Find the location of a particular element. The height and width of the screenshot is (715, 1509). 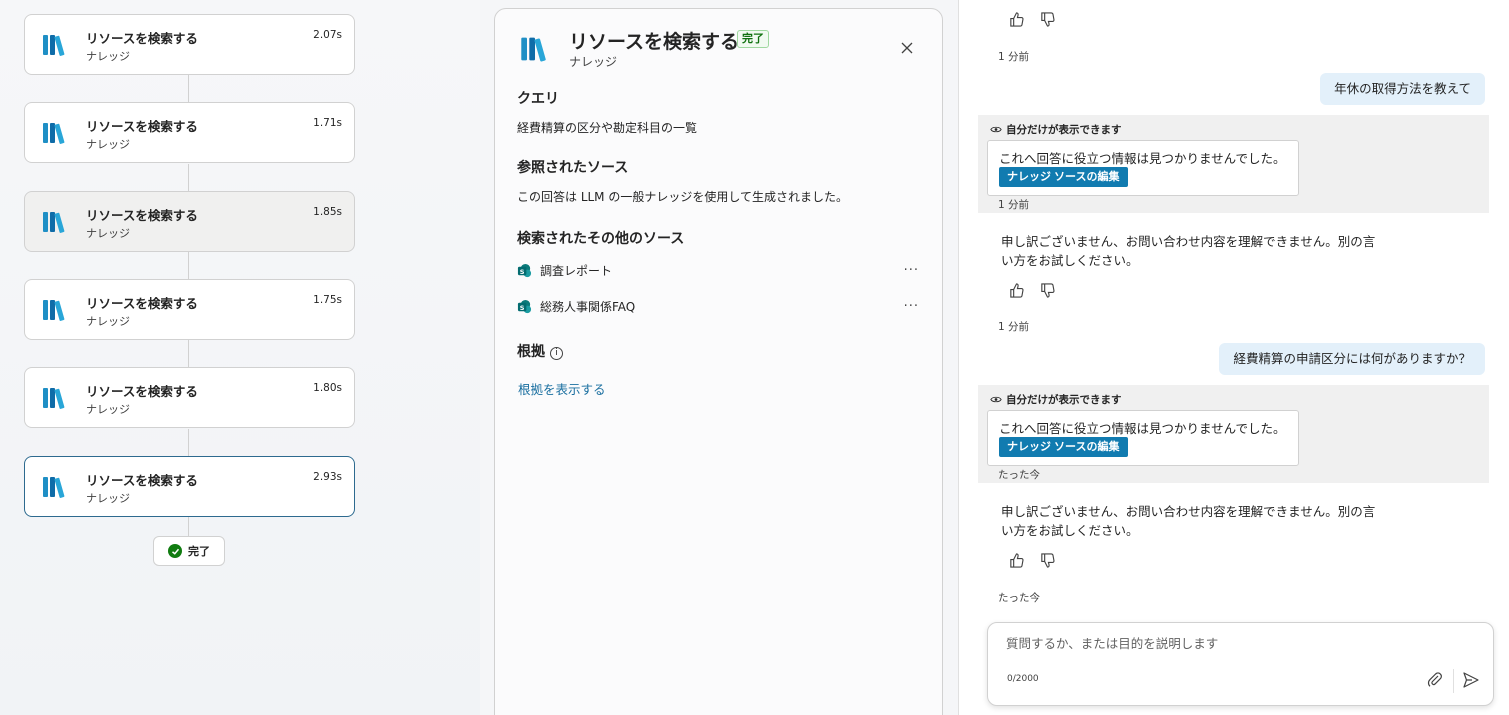

composer-divider is located at coordinates (1453, 681).